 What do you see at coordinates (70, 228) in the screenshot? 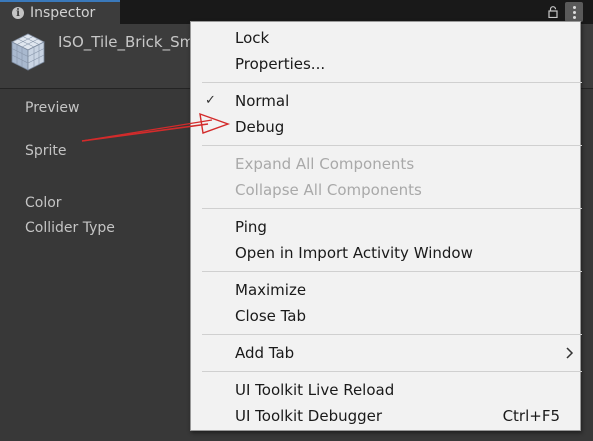
I see `property-collider-type: Collider Type` at bounding box center [70, 228].